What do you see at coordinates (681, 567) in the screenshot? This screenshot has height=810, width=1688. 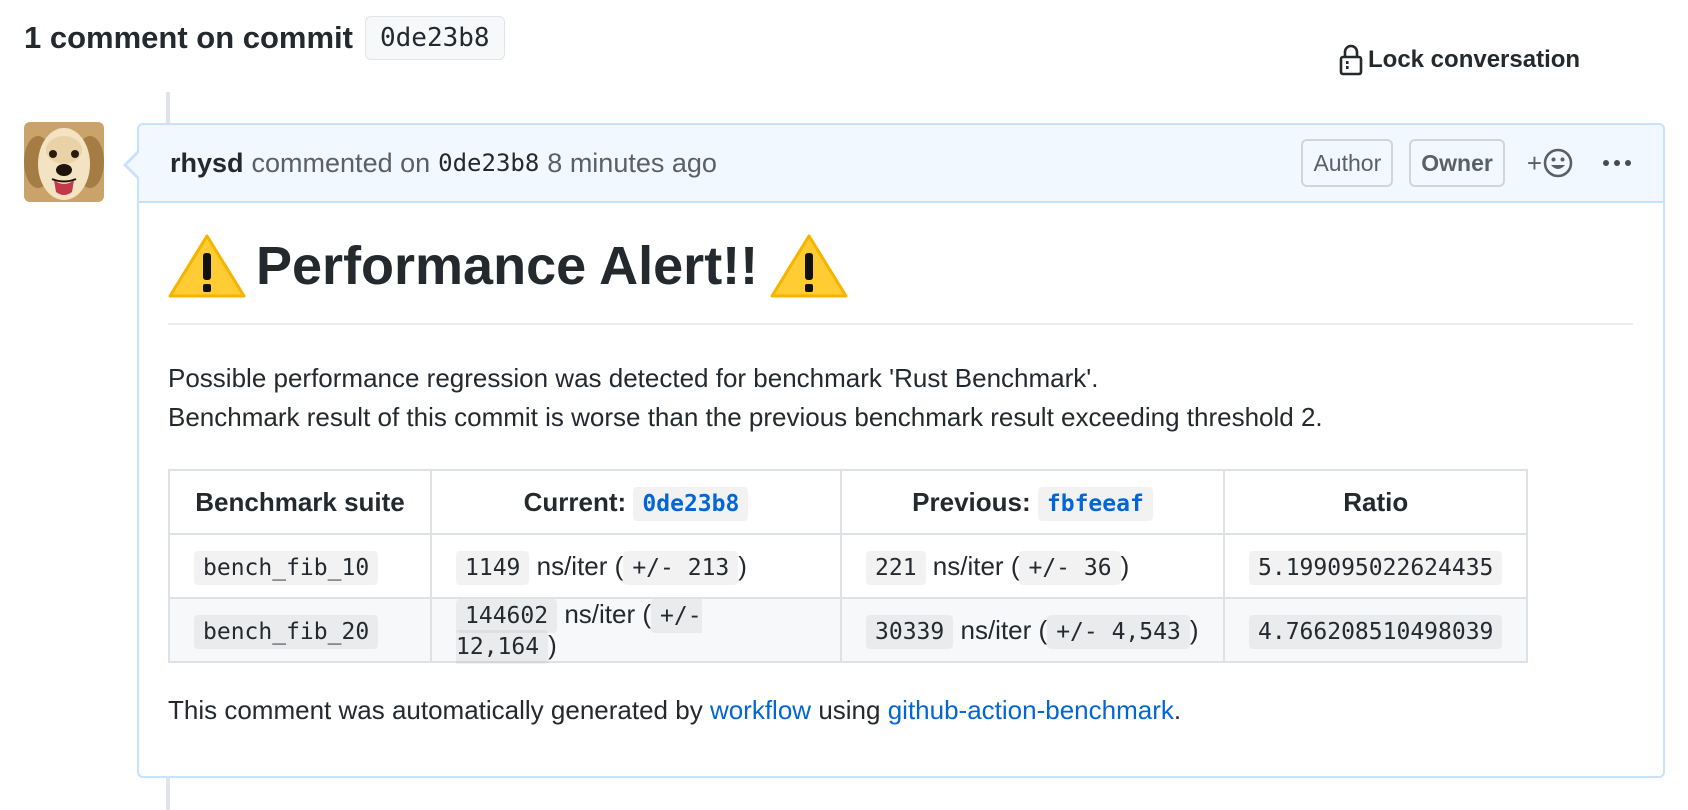 I see `current-error: +/- 213` at bounding box center [681, 567].